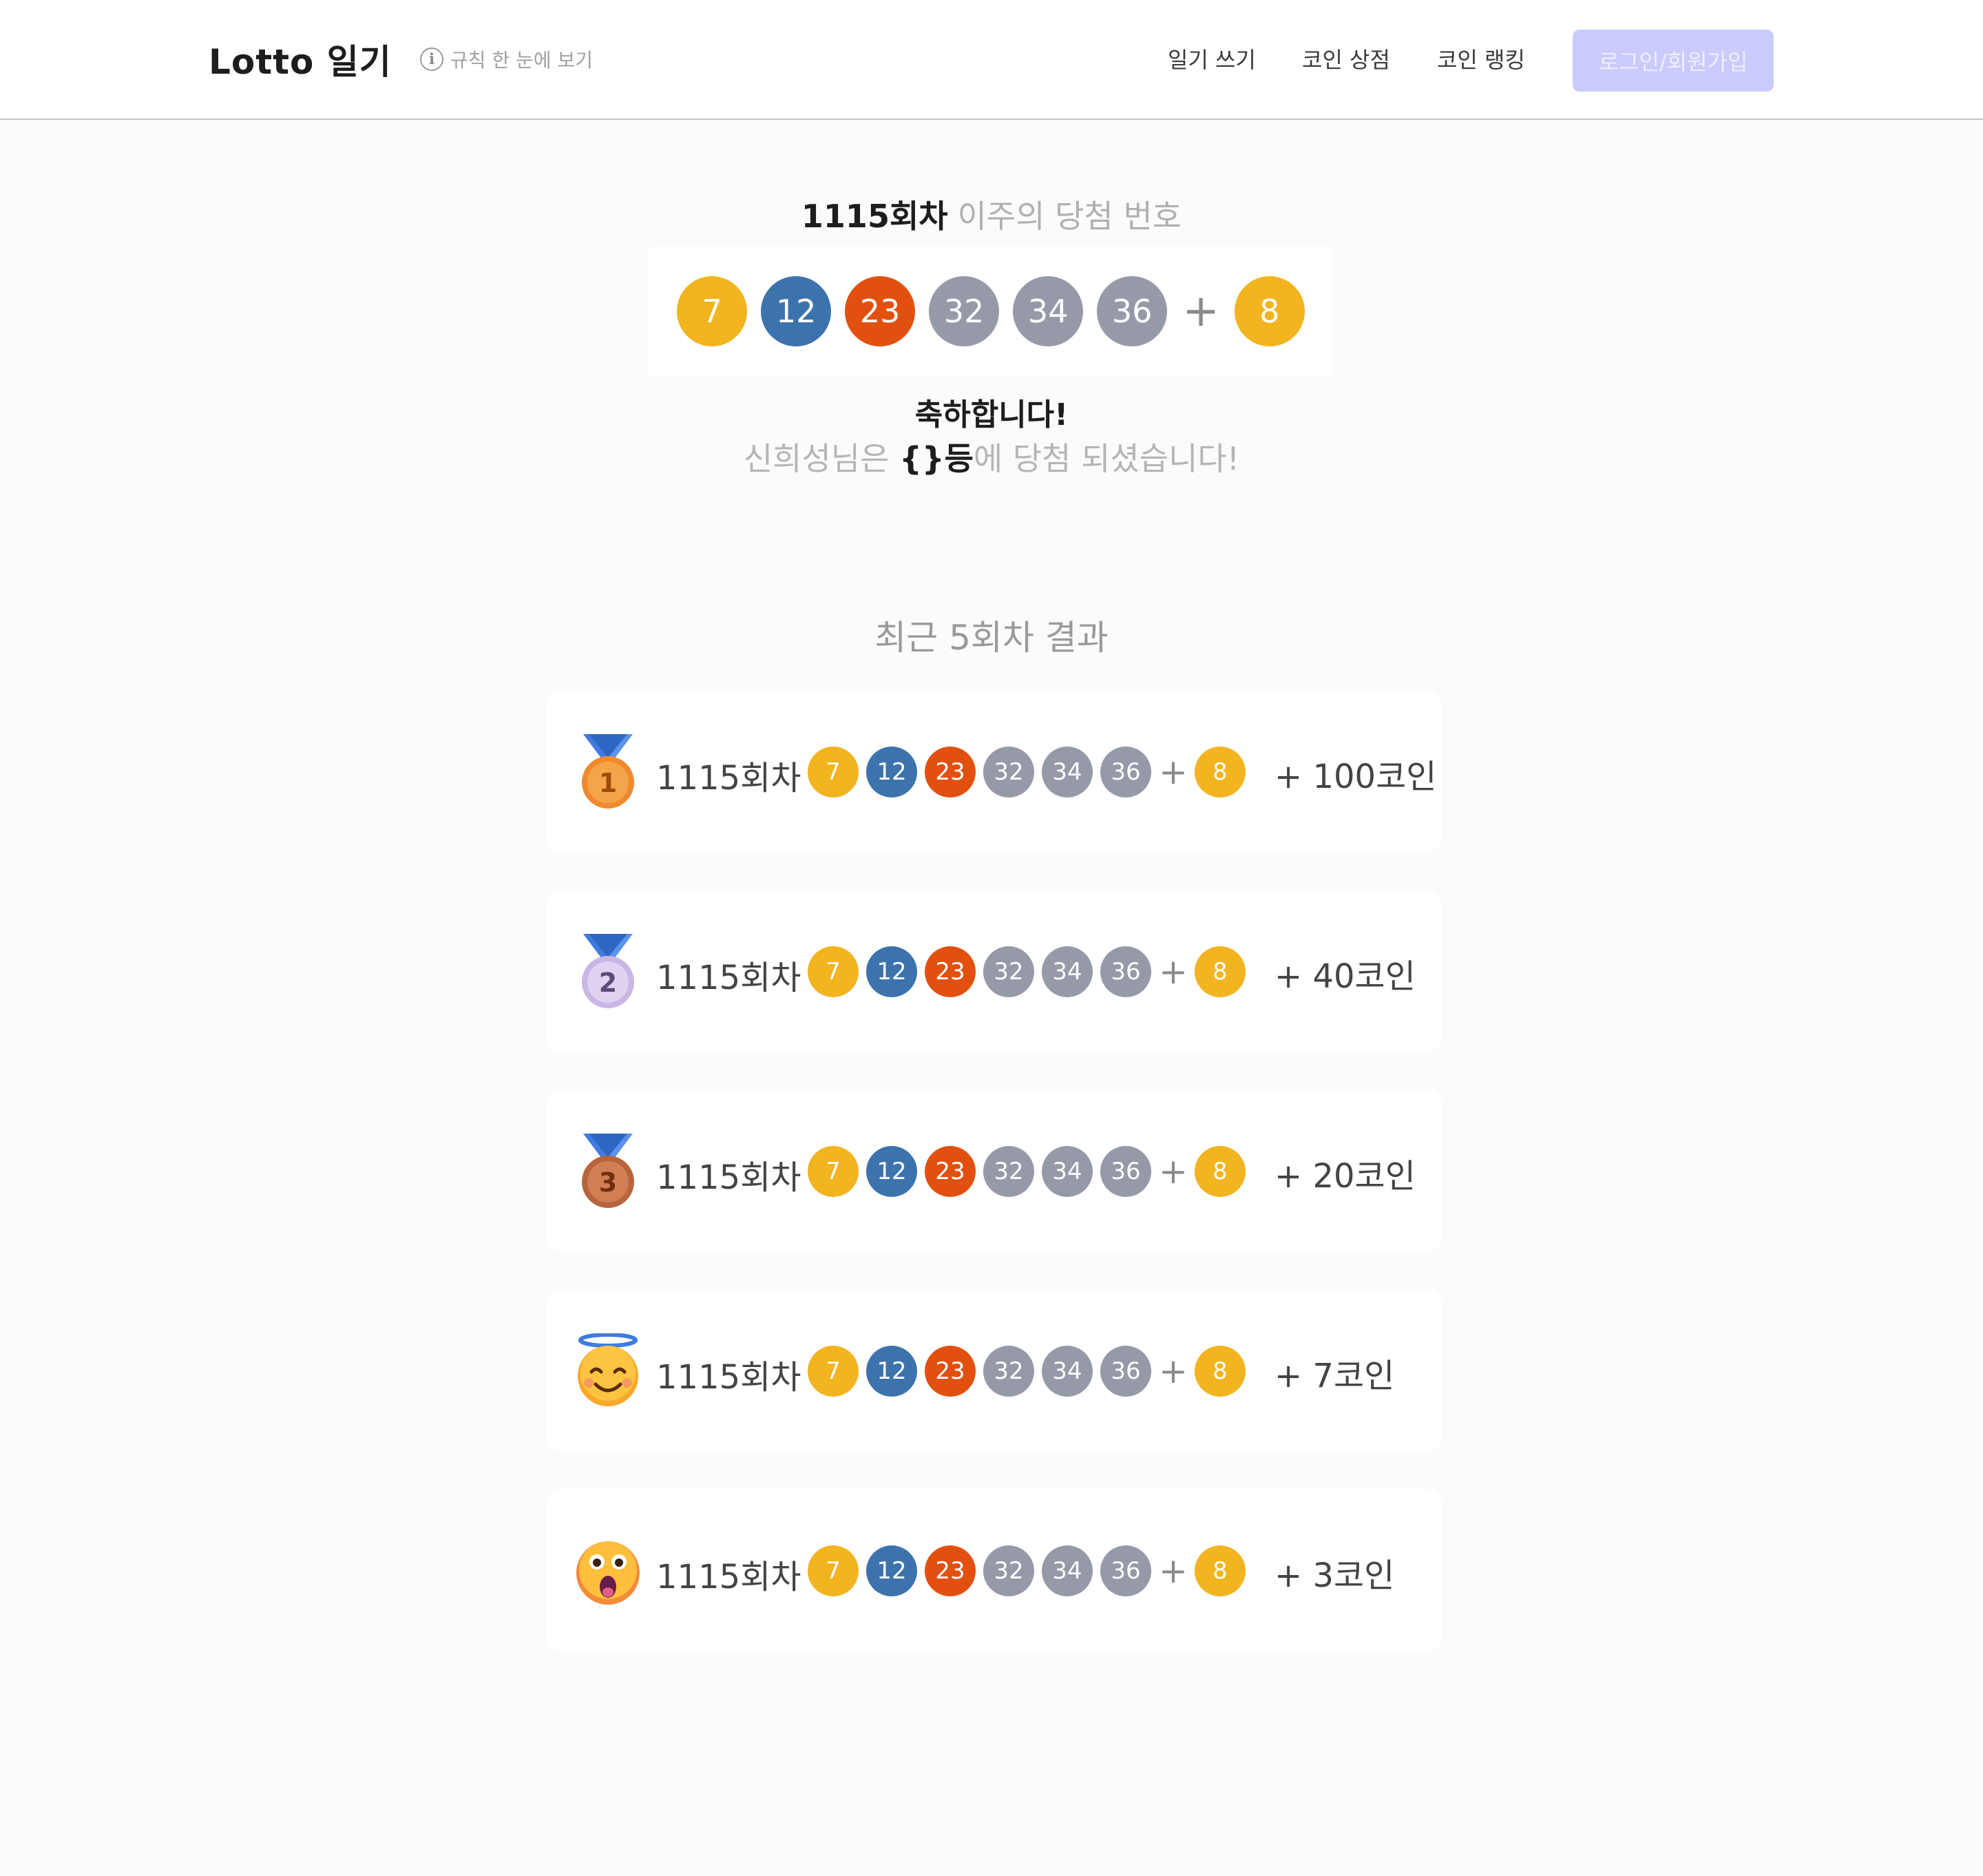 Image resolution: width=1983 pixels, height=1876 pixels. What do you see at coordinates (1106, 458) in the screenshot?
I see `result-message-suffix: 에 당첨 되셨습니다!` at bounding box center [1106, 458].